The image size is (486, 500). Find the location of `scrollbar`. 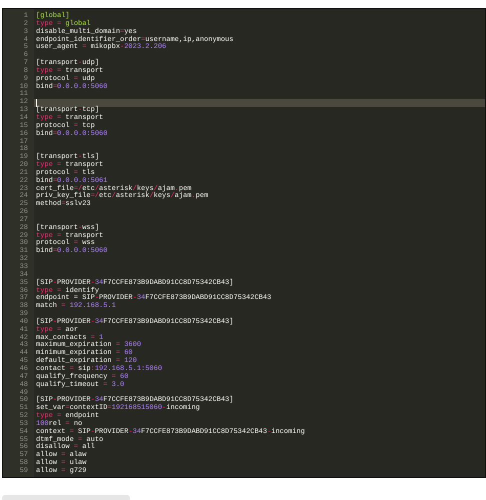

scrollbar is located at coordinates (66, 497).